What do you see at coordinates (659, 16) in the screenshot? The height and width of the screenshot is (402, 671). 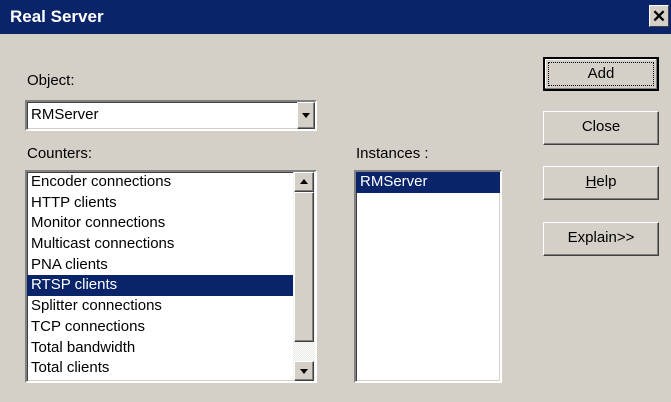 I see `close-icon: ✕` at bounding box center [659, 16].